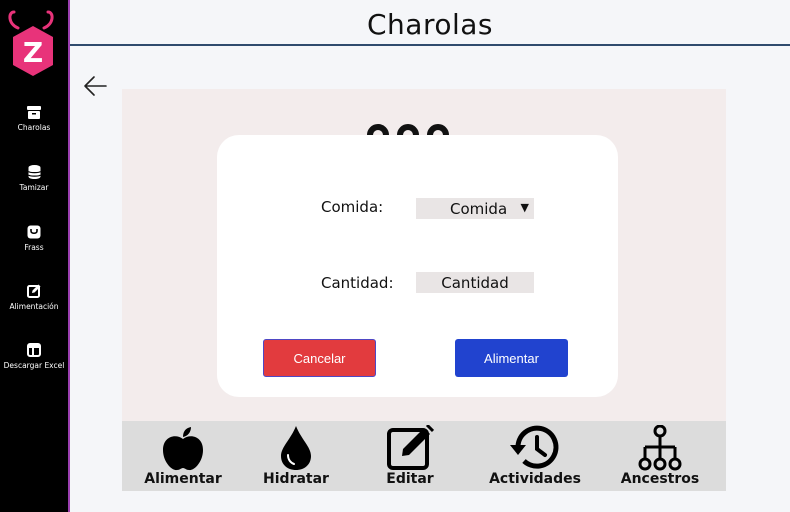  What do you see at coordinates (479, 209) in the screenshot?
I see `food-select-value: Comida` at bounding box center [479, 209].